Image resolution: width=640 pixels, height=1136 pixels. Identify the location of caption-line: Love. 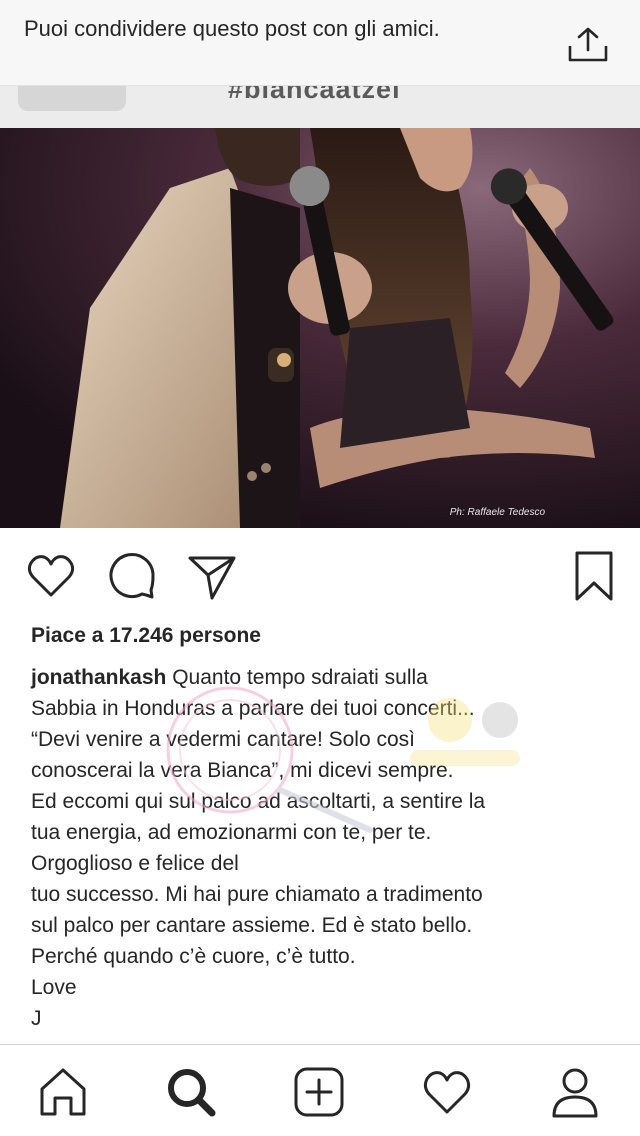
(54, 987).